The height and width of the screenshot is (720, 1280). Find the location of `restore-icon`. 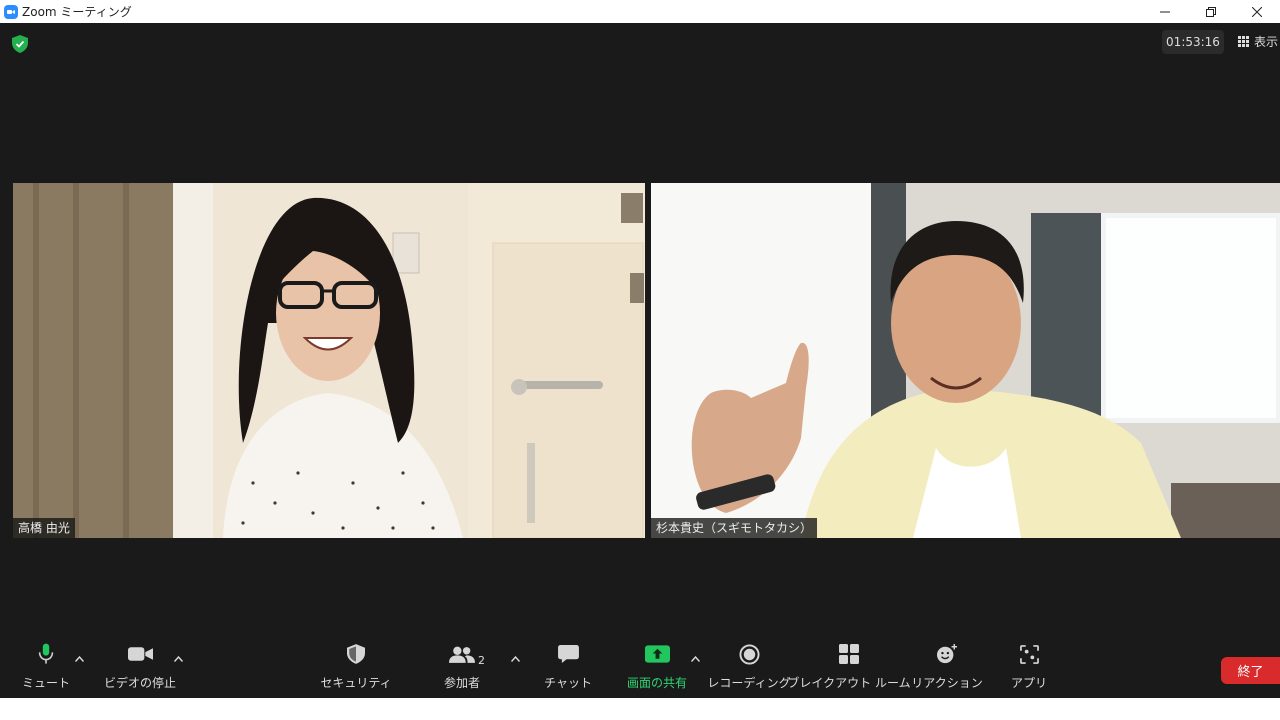

restore-icon is located at coordinates (1211, 11).